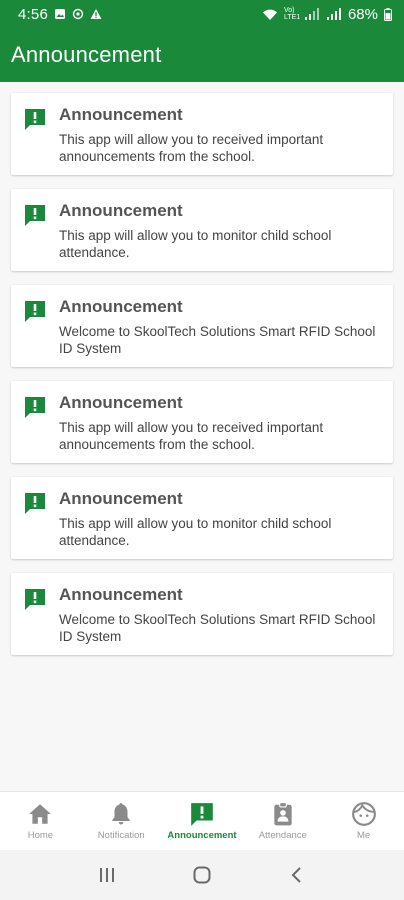 This screenshot has width=404, height=900. I want to click on battery-percent: 68%, so click(362, 14).